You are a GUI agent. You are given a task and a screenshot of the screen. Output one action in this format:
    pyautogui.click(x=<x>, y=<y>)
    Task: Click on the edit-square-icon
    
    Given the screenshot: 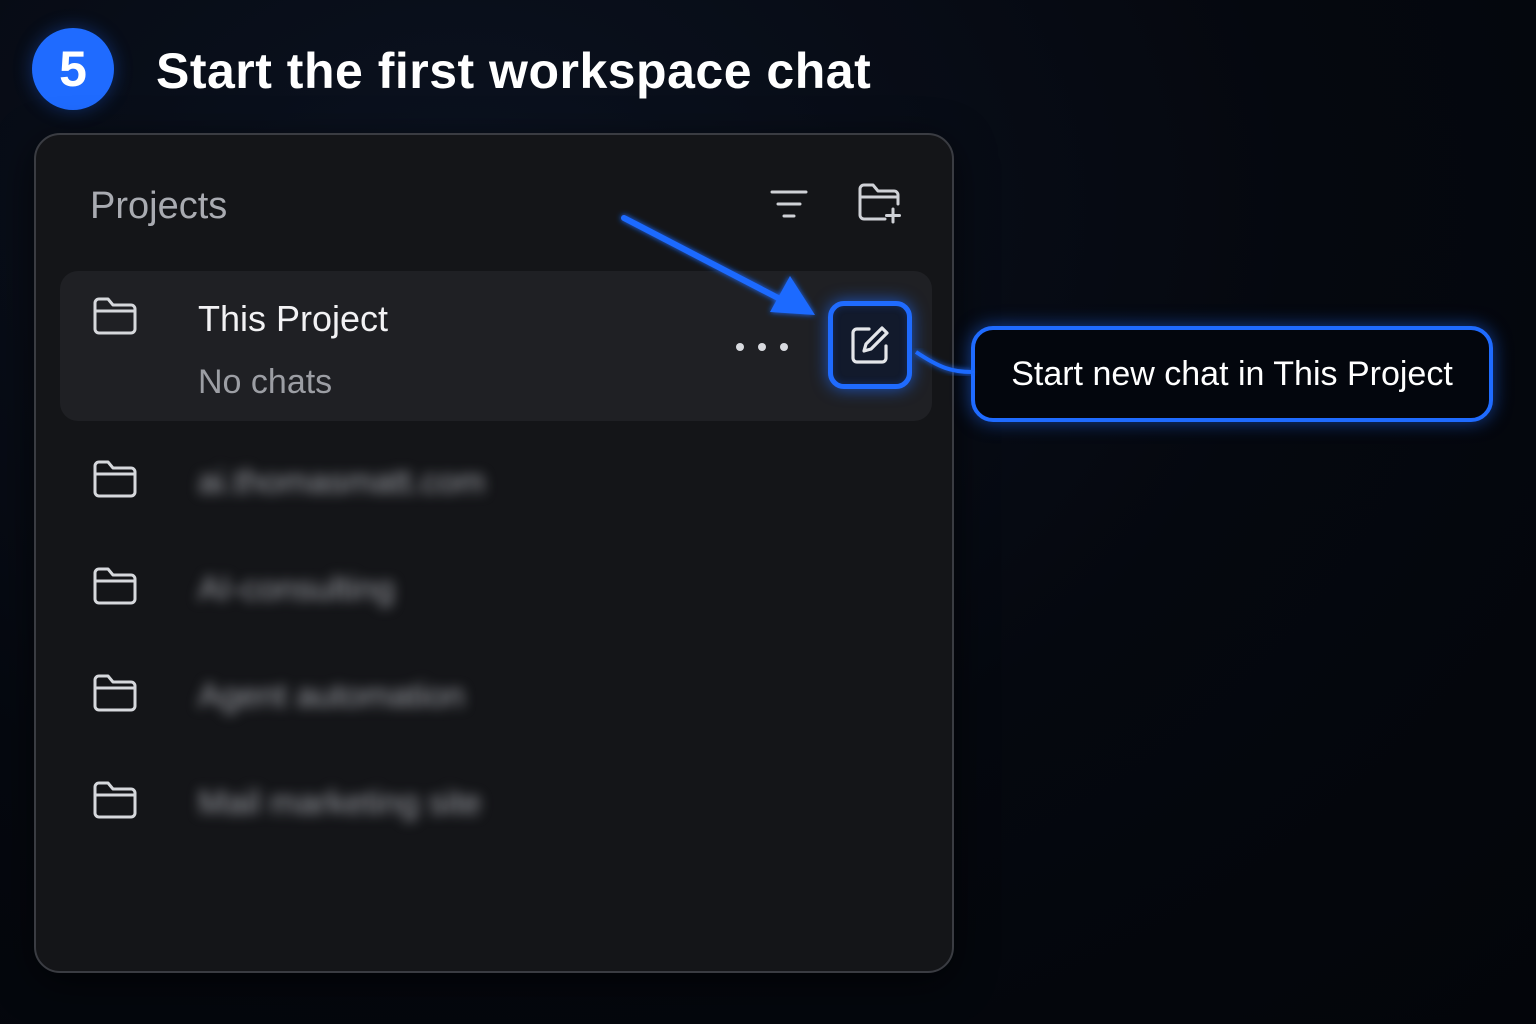 What is the action you would take?
    pyautogui.click(x=870, y=345)
    